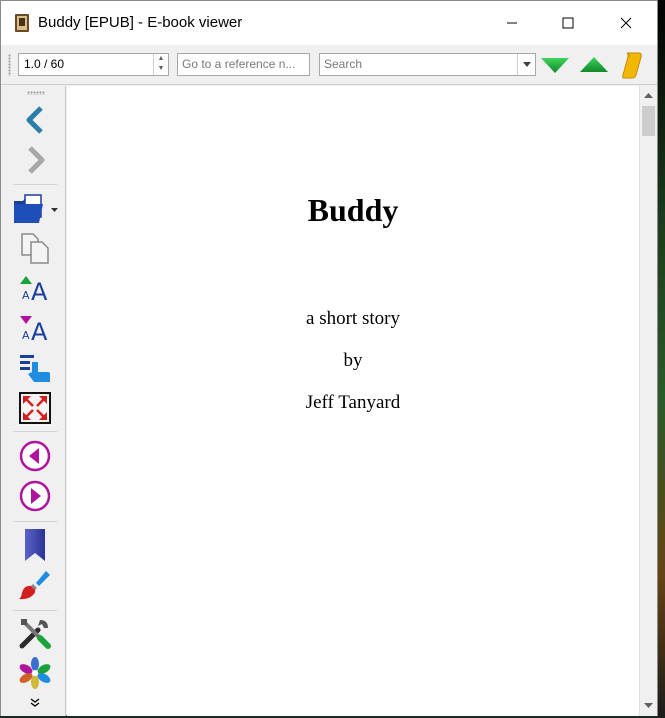 The width and height of the screenshot is (665, 718). I want to click on table-of-contents-button, so click(35, 368).